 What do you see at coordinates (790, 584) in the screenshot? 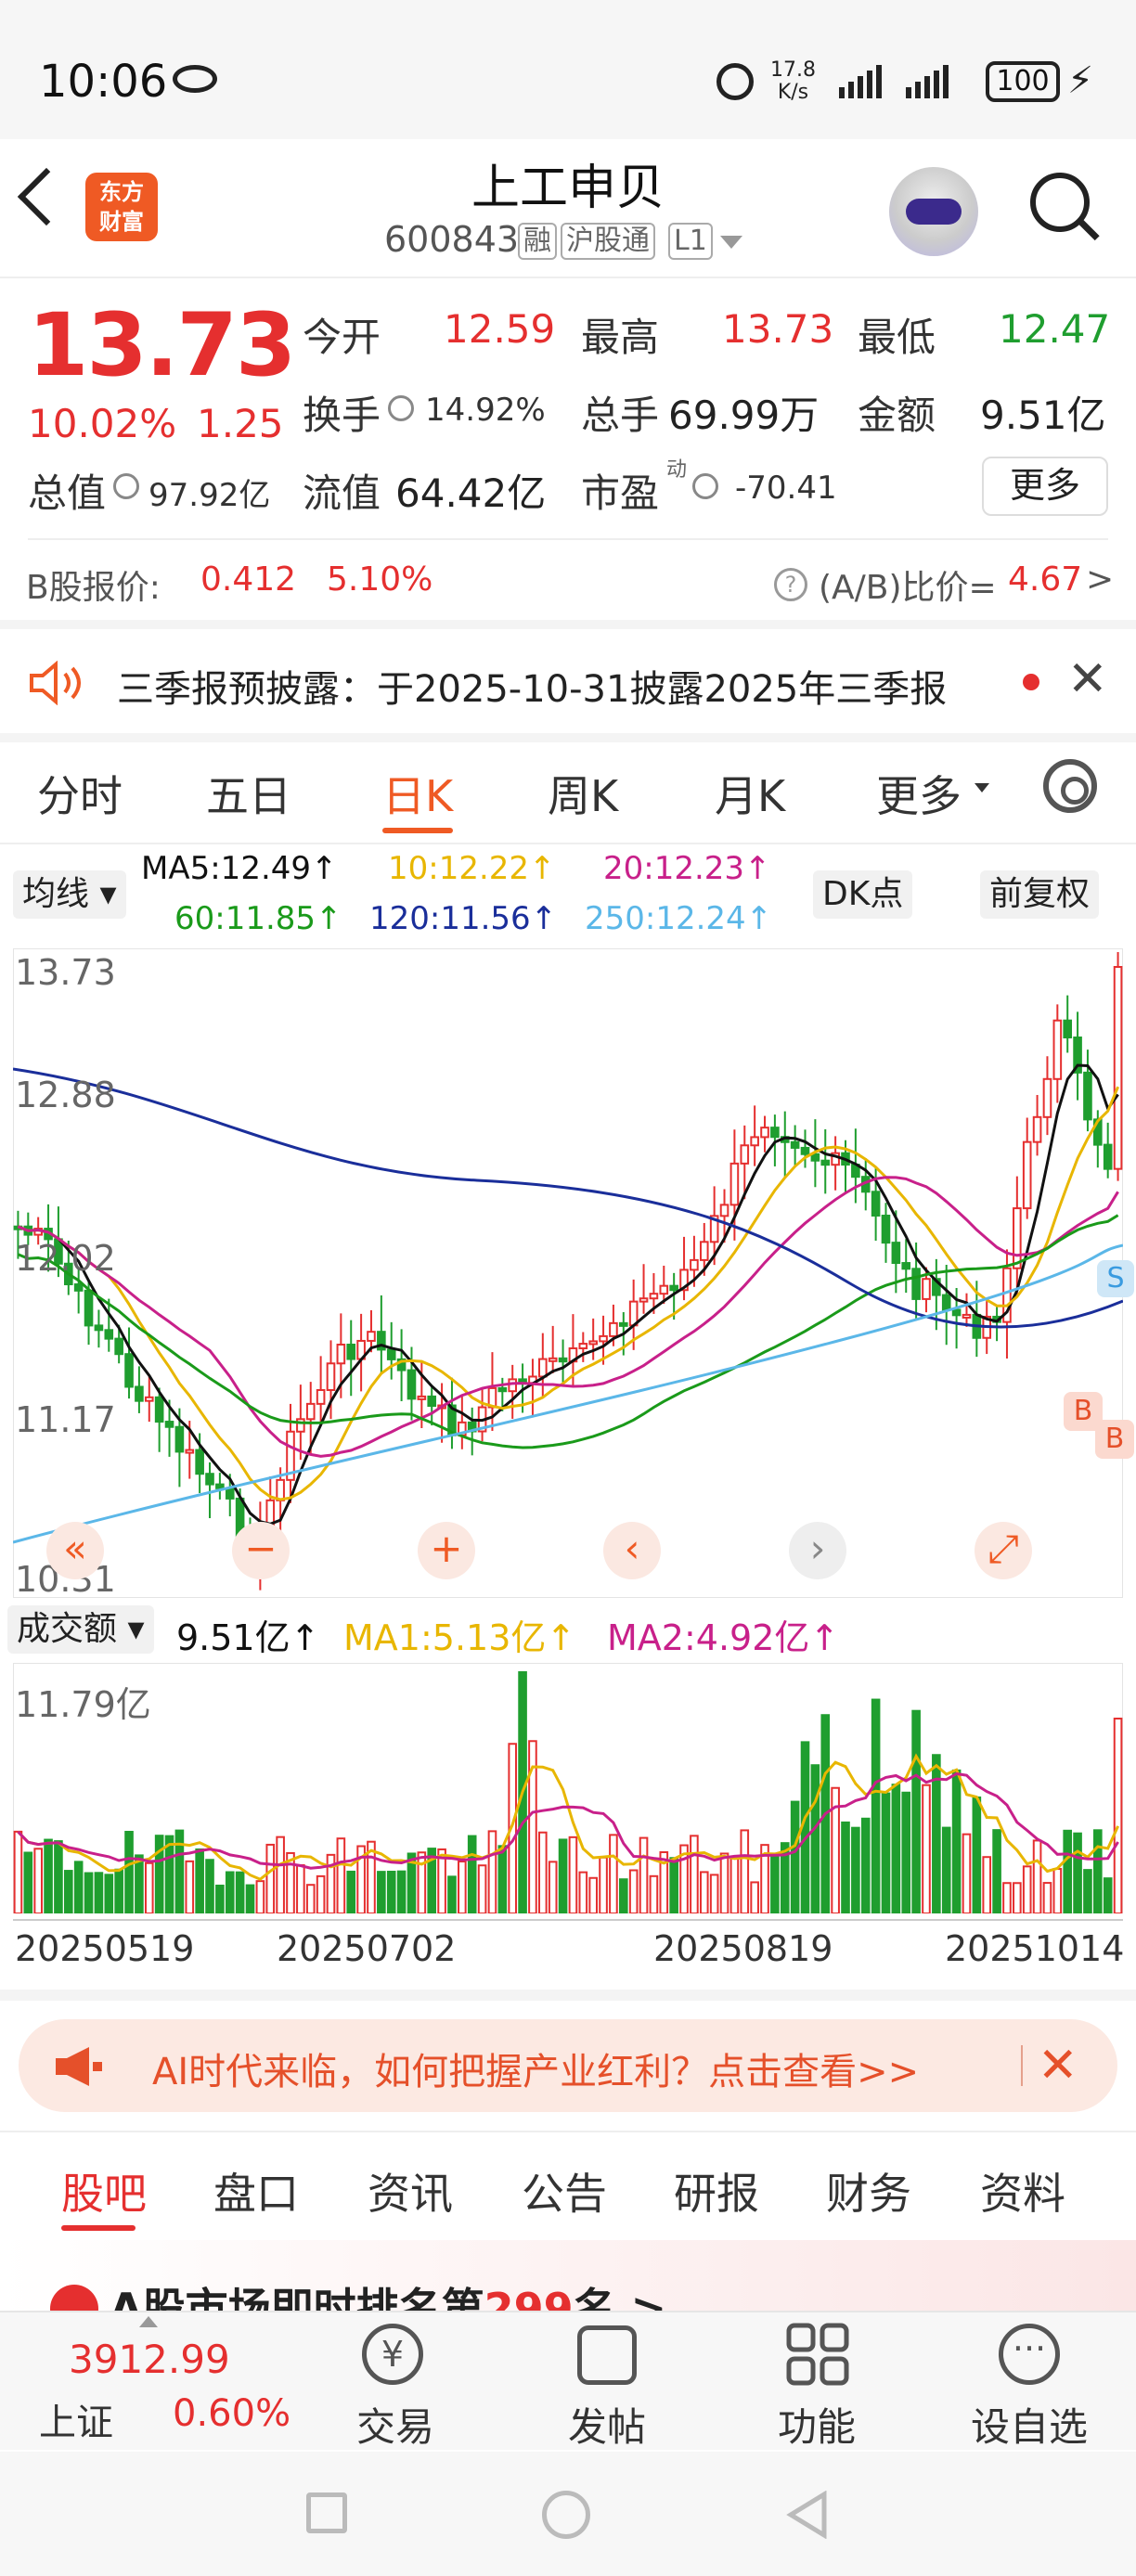
I see `help-icon: ?` at bounding box center [790, 584].